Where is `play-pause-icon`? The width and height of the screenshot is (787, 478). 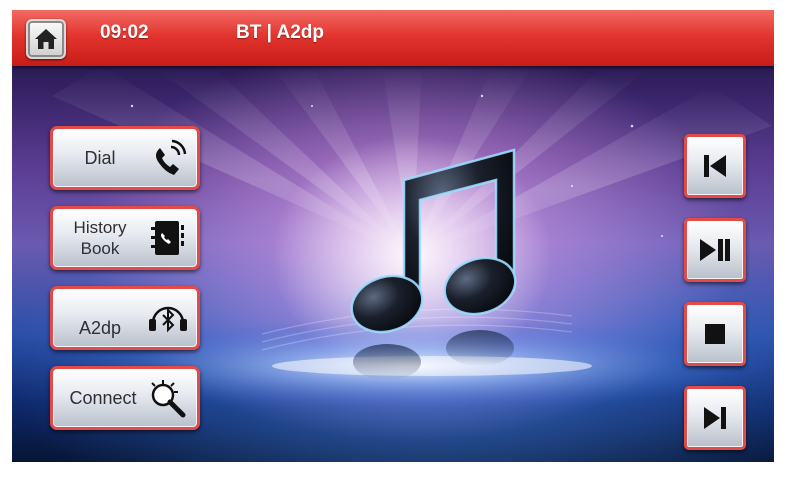 play-pause-icon is located at coordinates (715, 250).